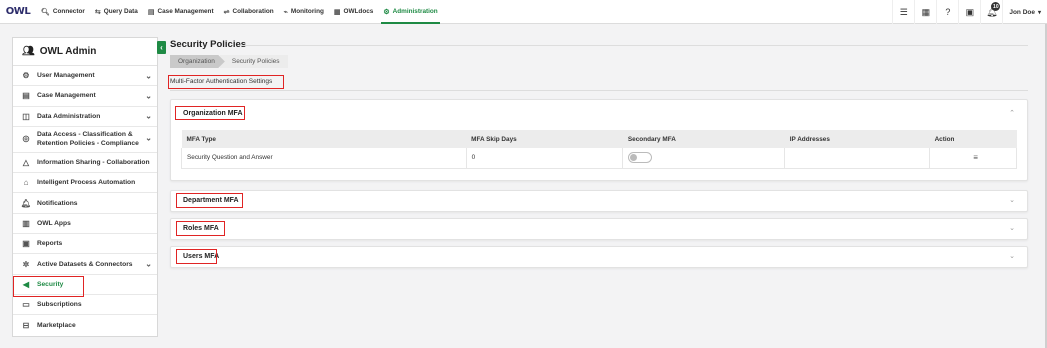  Describe the element at coordinates (1012, 113) in the screenshot. I see `chevron-up-icon: ⌃` at that location.